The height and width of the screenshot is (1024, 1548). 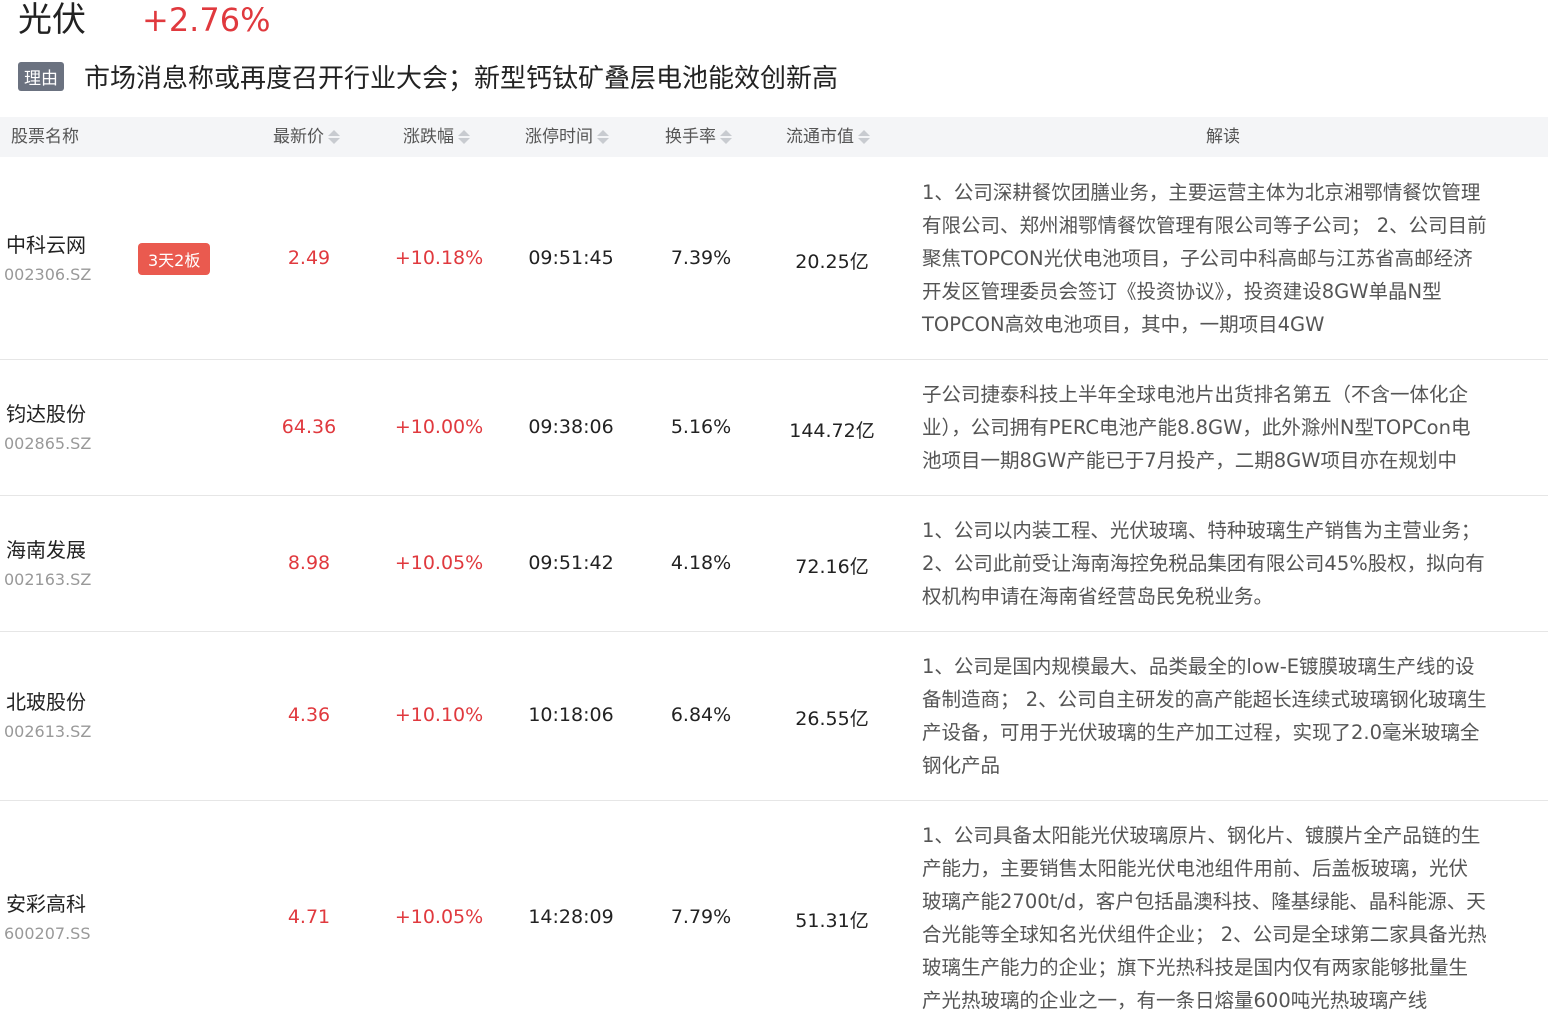 I want to click on sector-header: 光伏 +2.76%, so click(x=144, y=20).